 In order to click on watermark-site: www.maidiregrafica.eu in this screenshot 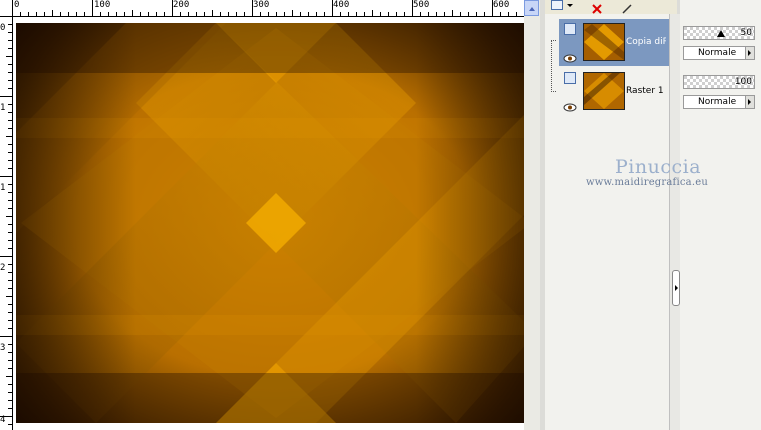, I will do `click(647, 182)`.